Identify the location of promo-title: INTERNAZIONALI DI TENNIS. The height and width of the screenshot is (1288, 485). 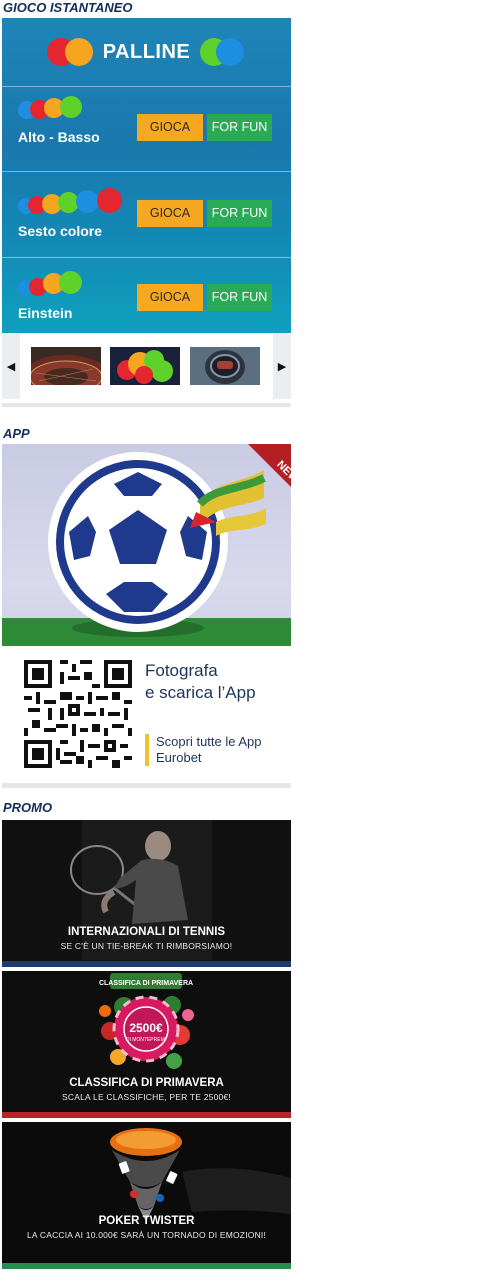
(146, 932).